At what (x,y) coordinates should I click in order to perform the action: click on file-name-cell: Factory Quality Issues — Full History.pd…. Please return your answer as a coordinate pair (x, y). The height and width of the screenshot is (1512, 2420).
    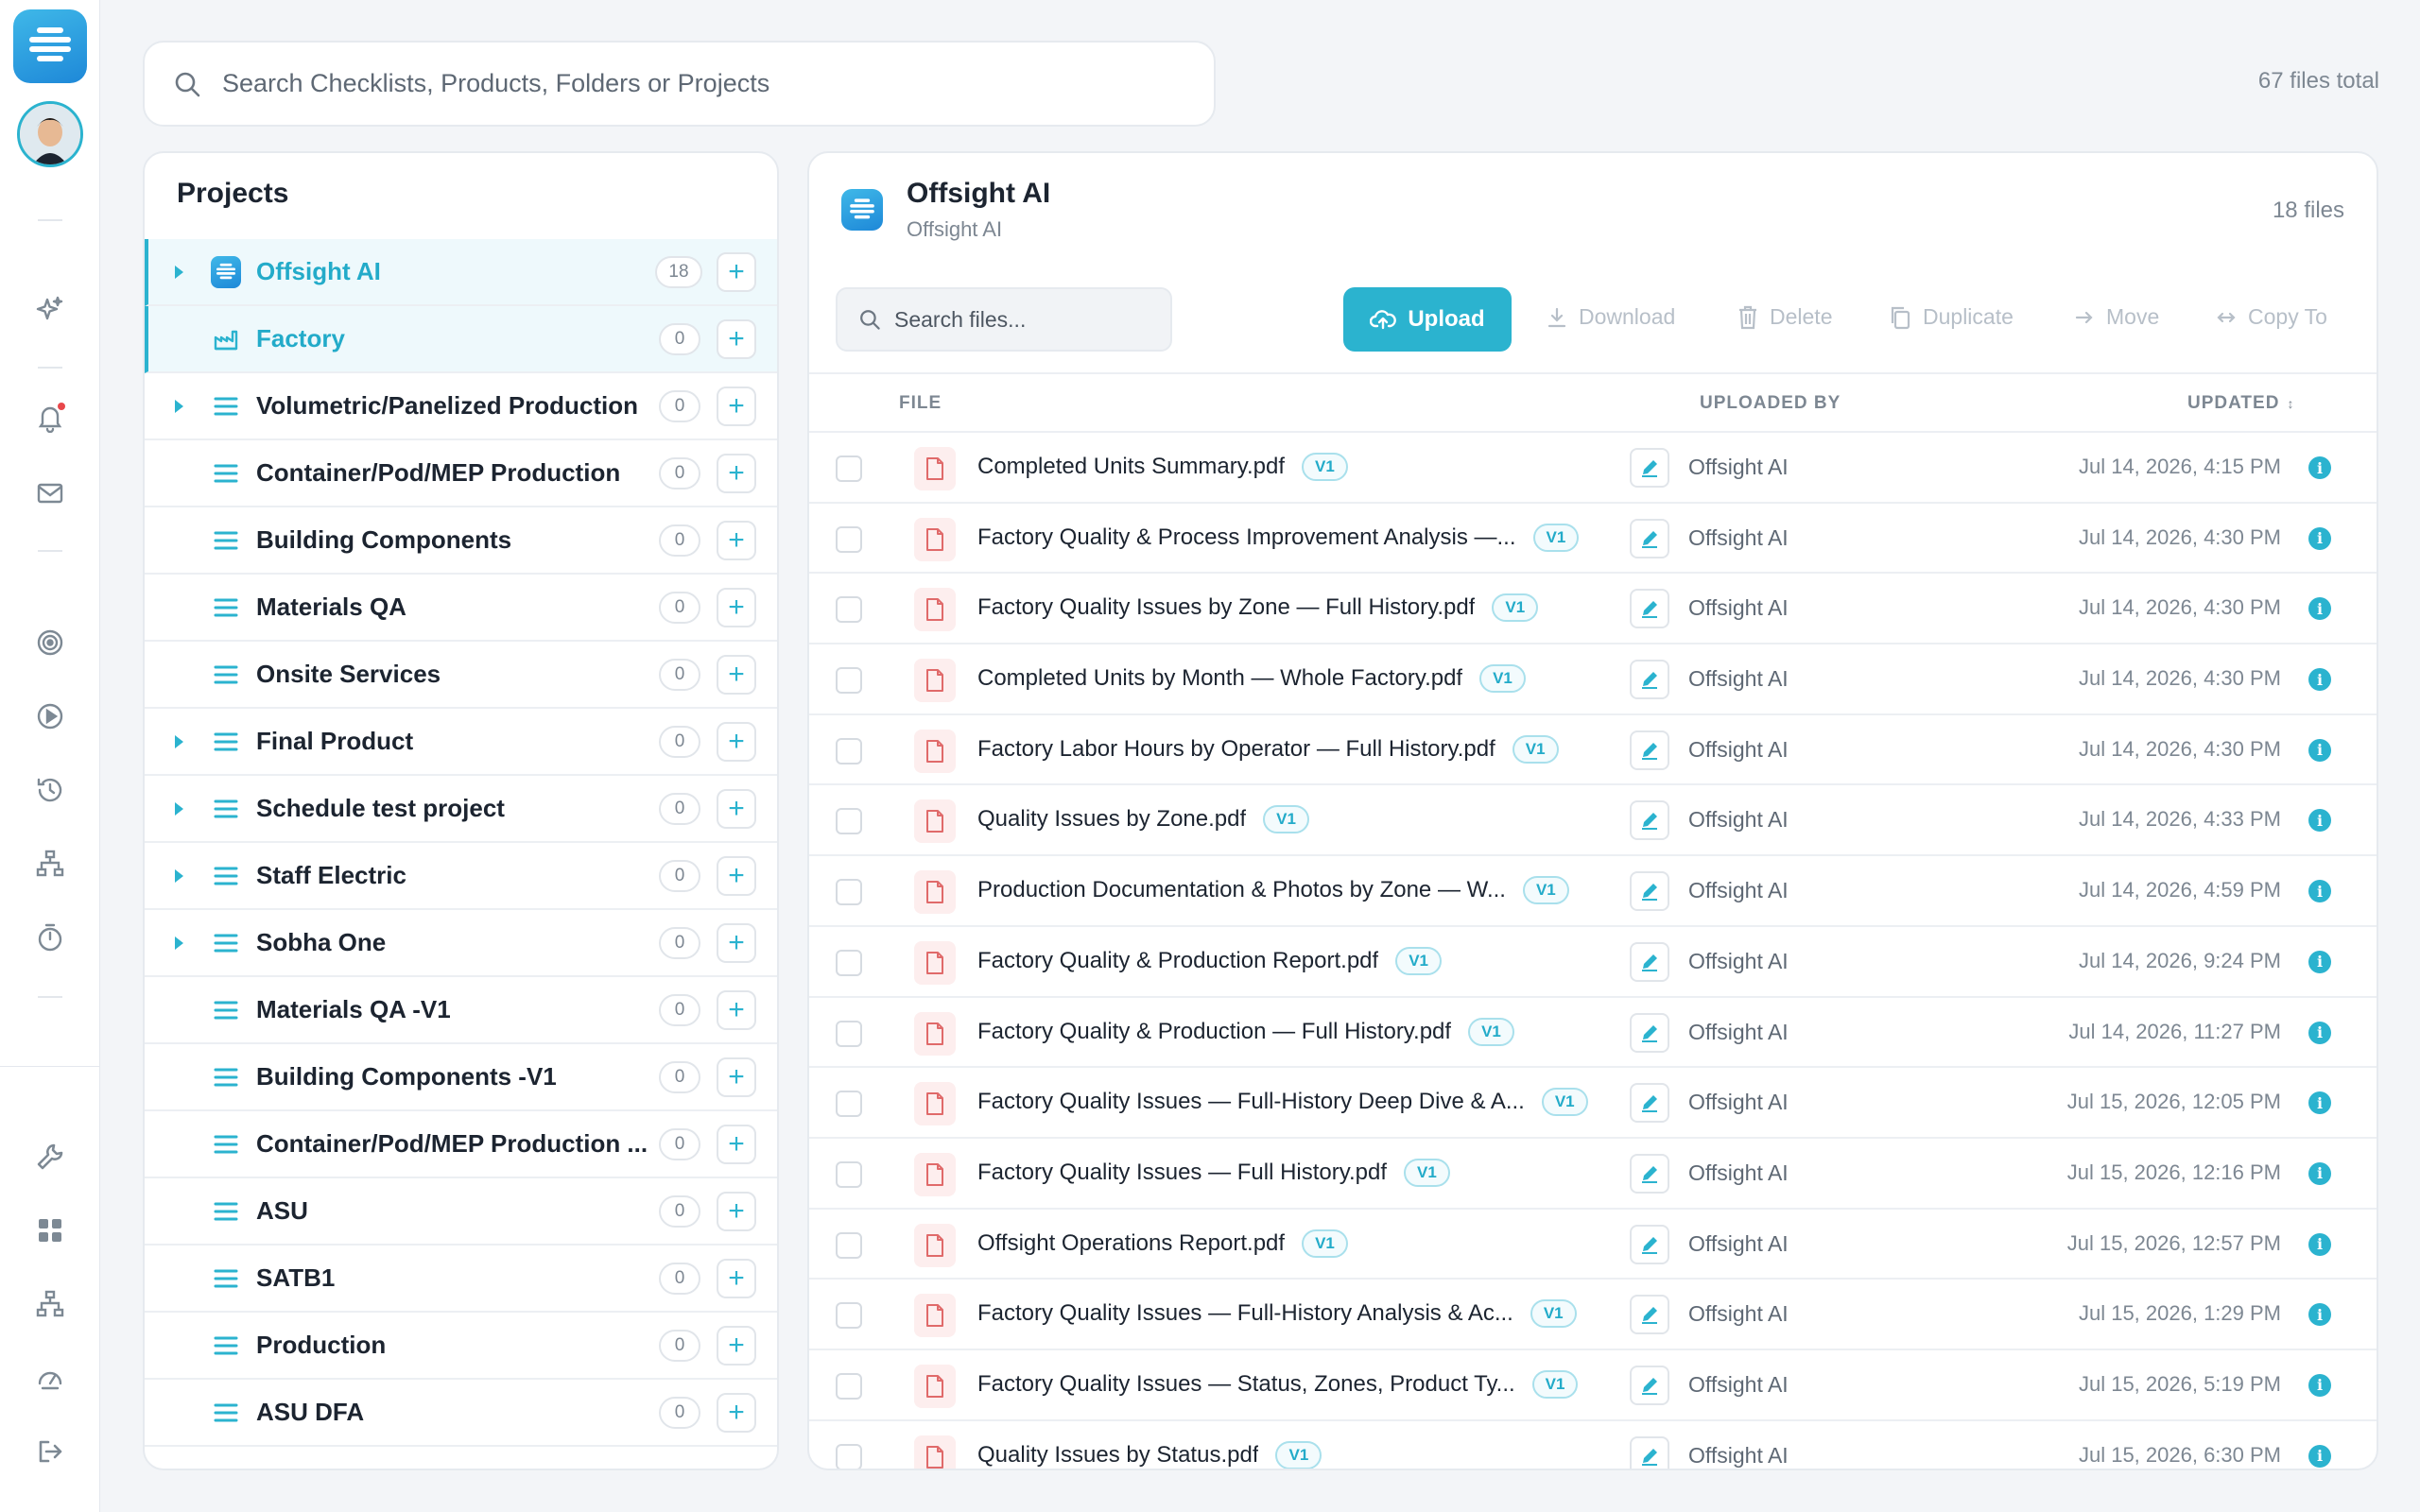
    Looking at the image, I should click on (1213, 1172).